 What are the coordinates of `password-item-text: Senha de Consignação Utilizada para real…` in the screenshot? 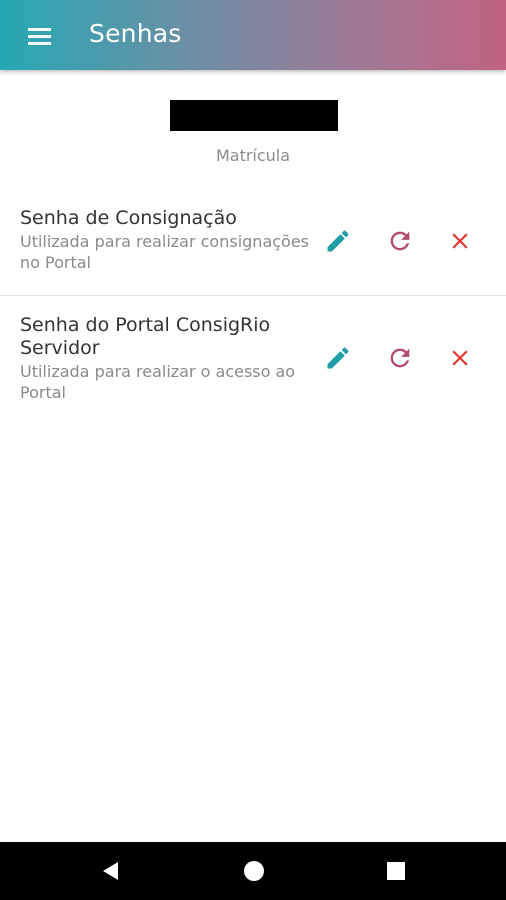 It's located at (165, 240).